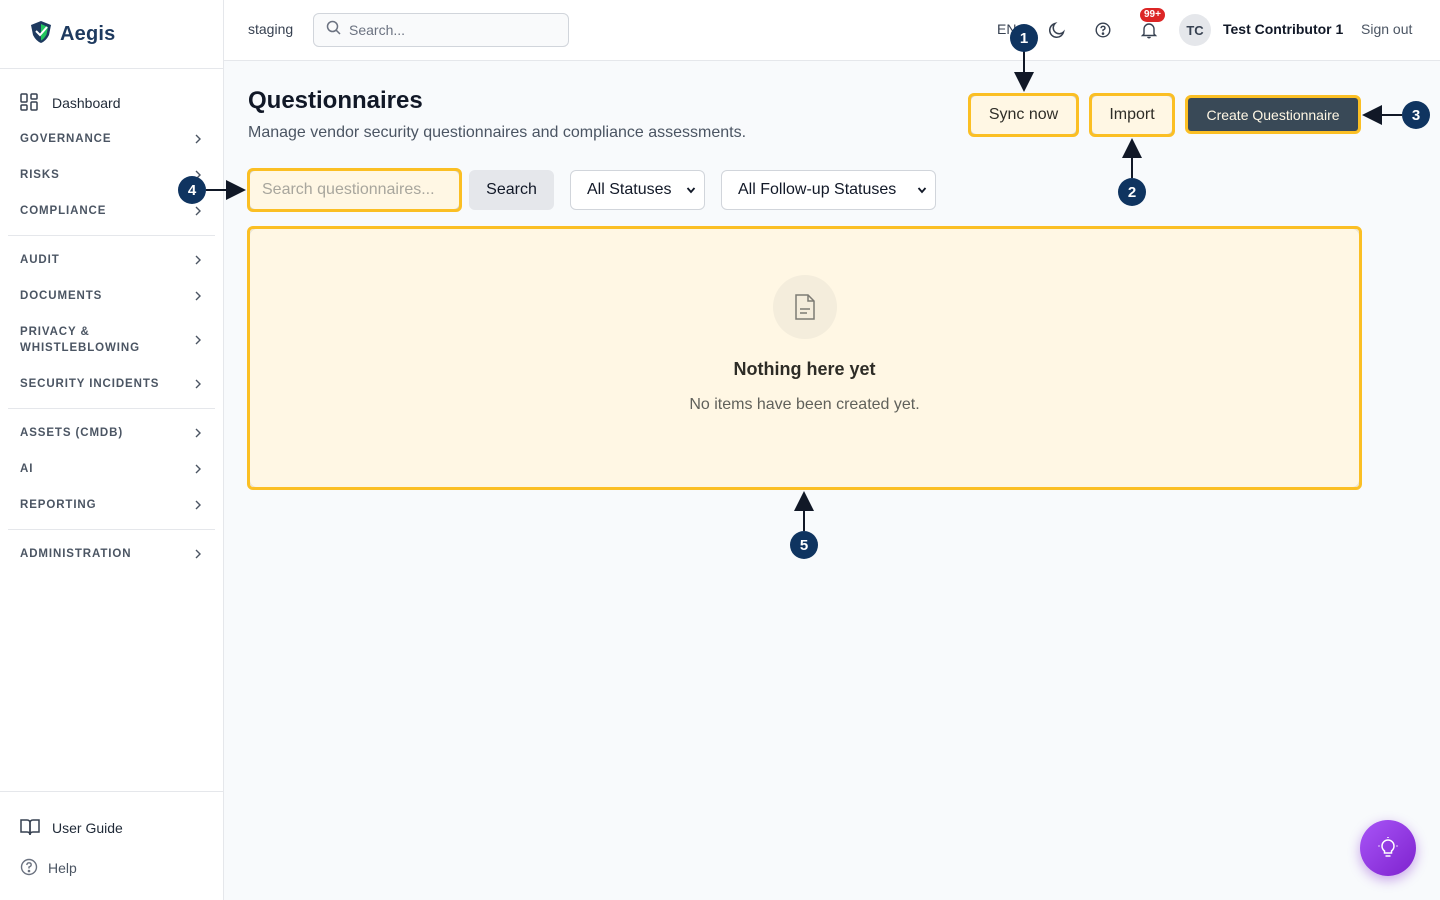  I want to click on sidebar-item-security-incidents: SECURITY INCIDENTS, so click(111, 384).